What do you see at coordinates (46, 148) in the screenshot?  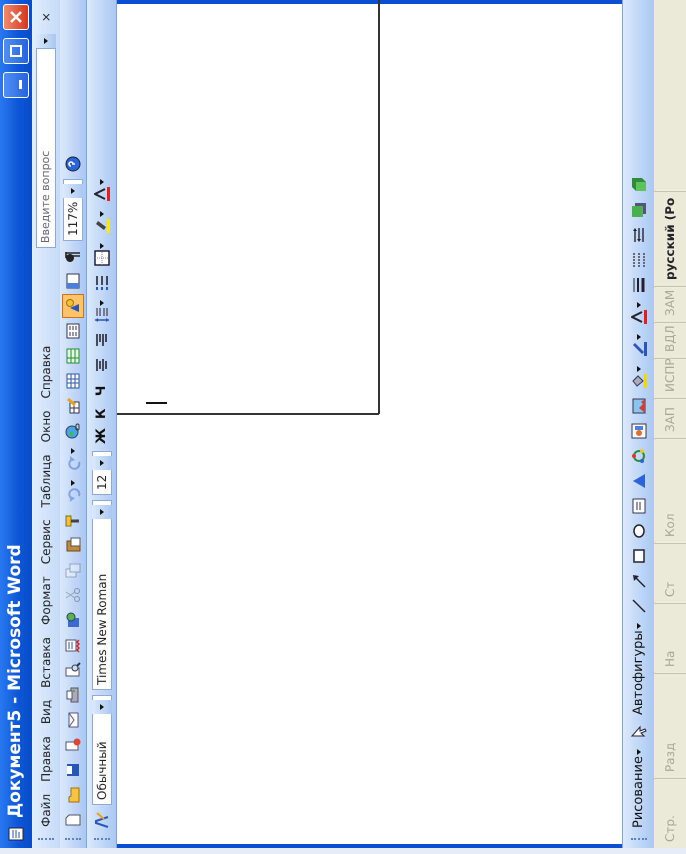 I see `help-search-field: Введите вопрос` at bounding box center [46, 148].